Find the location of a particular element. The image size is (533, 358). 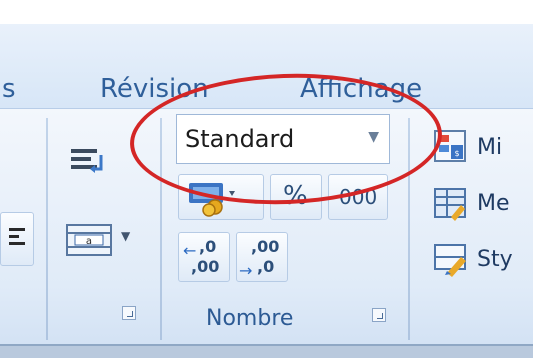

decrease-decimal-button: ,00 → ,0 is located at coordinates (262, 257).